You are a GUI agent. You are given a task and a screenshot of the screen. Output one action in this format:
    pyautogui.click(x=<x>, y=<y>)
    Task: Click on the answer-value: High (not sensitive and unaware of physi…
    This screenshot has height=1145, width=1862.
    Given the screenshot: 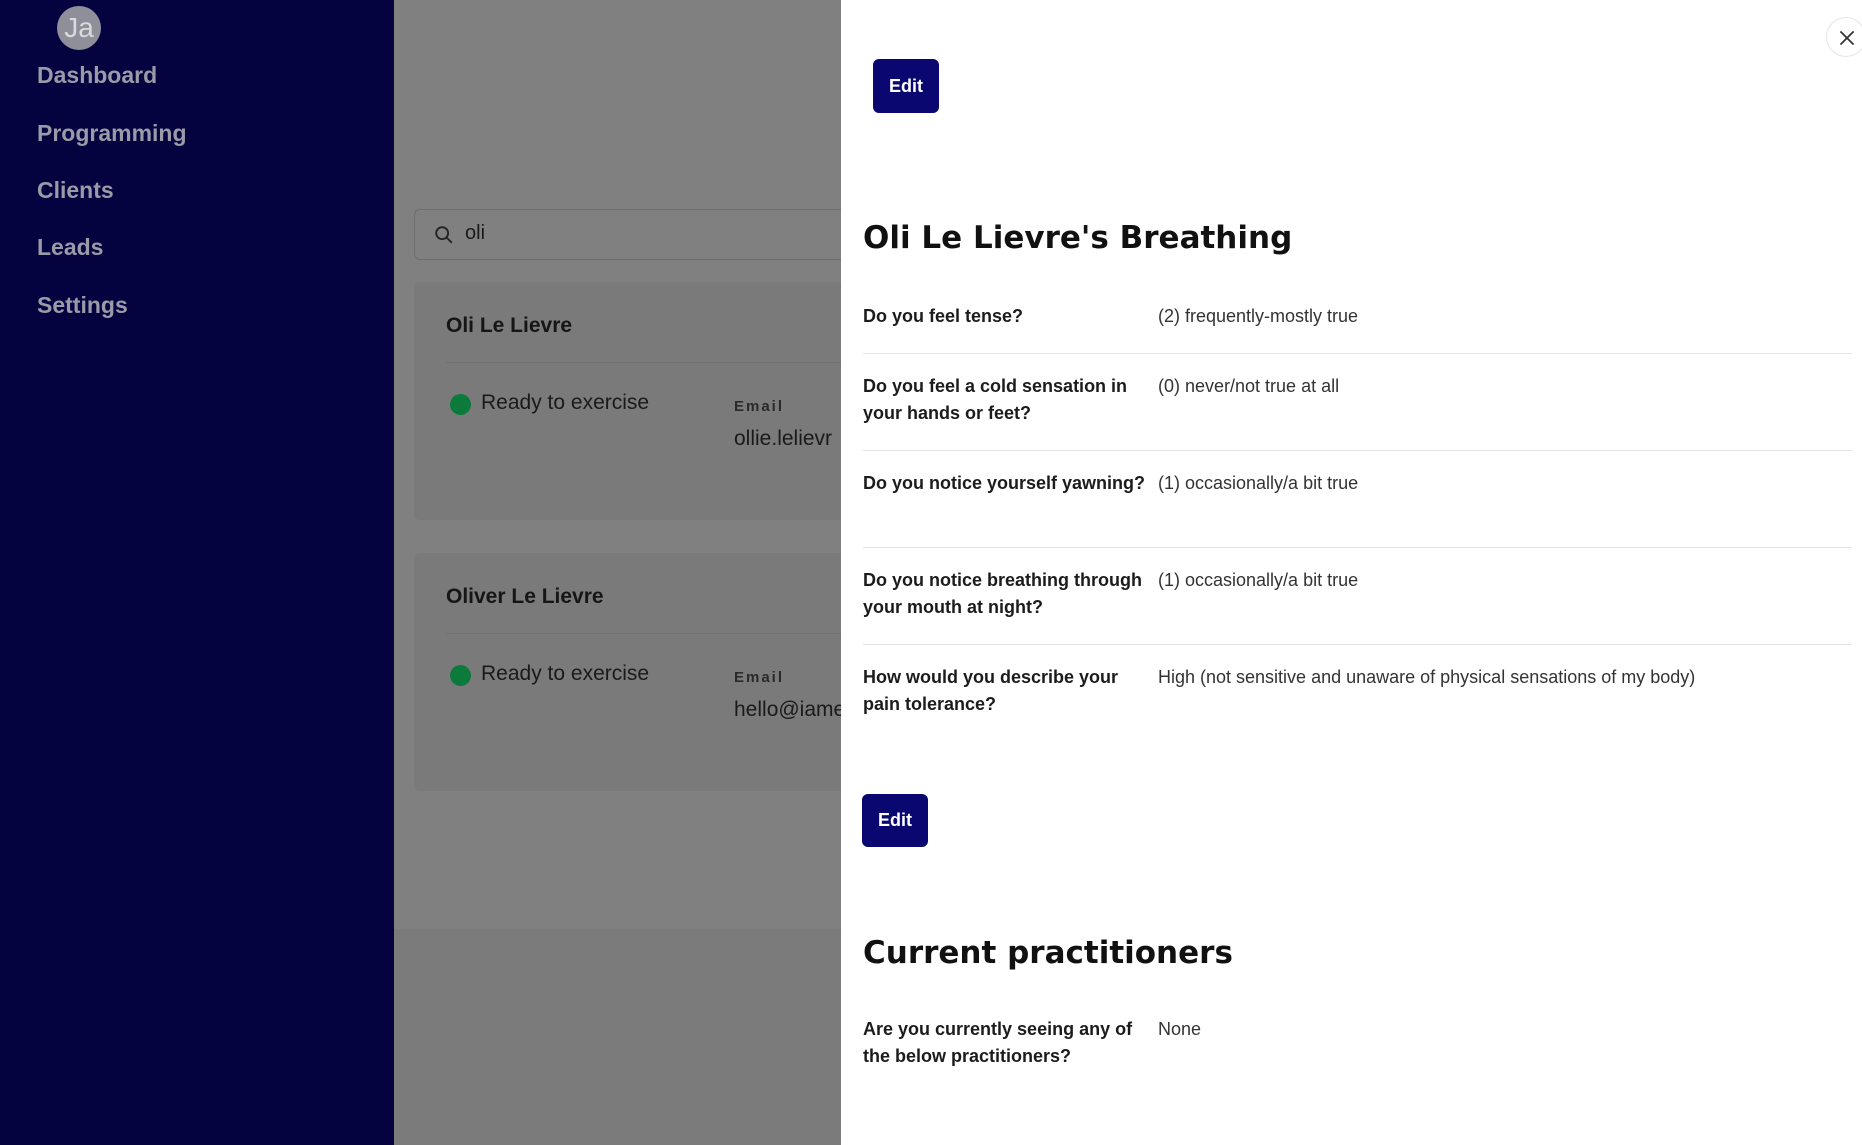 What is the action you would take?
    pyautogui.click(x=1427, y=677)
    